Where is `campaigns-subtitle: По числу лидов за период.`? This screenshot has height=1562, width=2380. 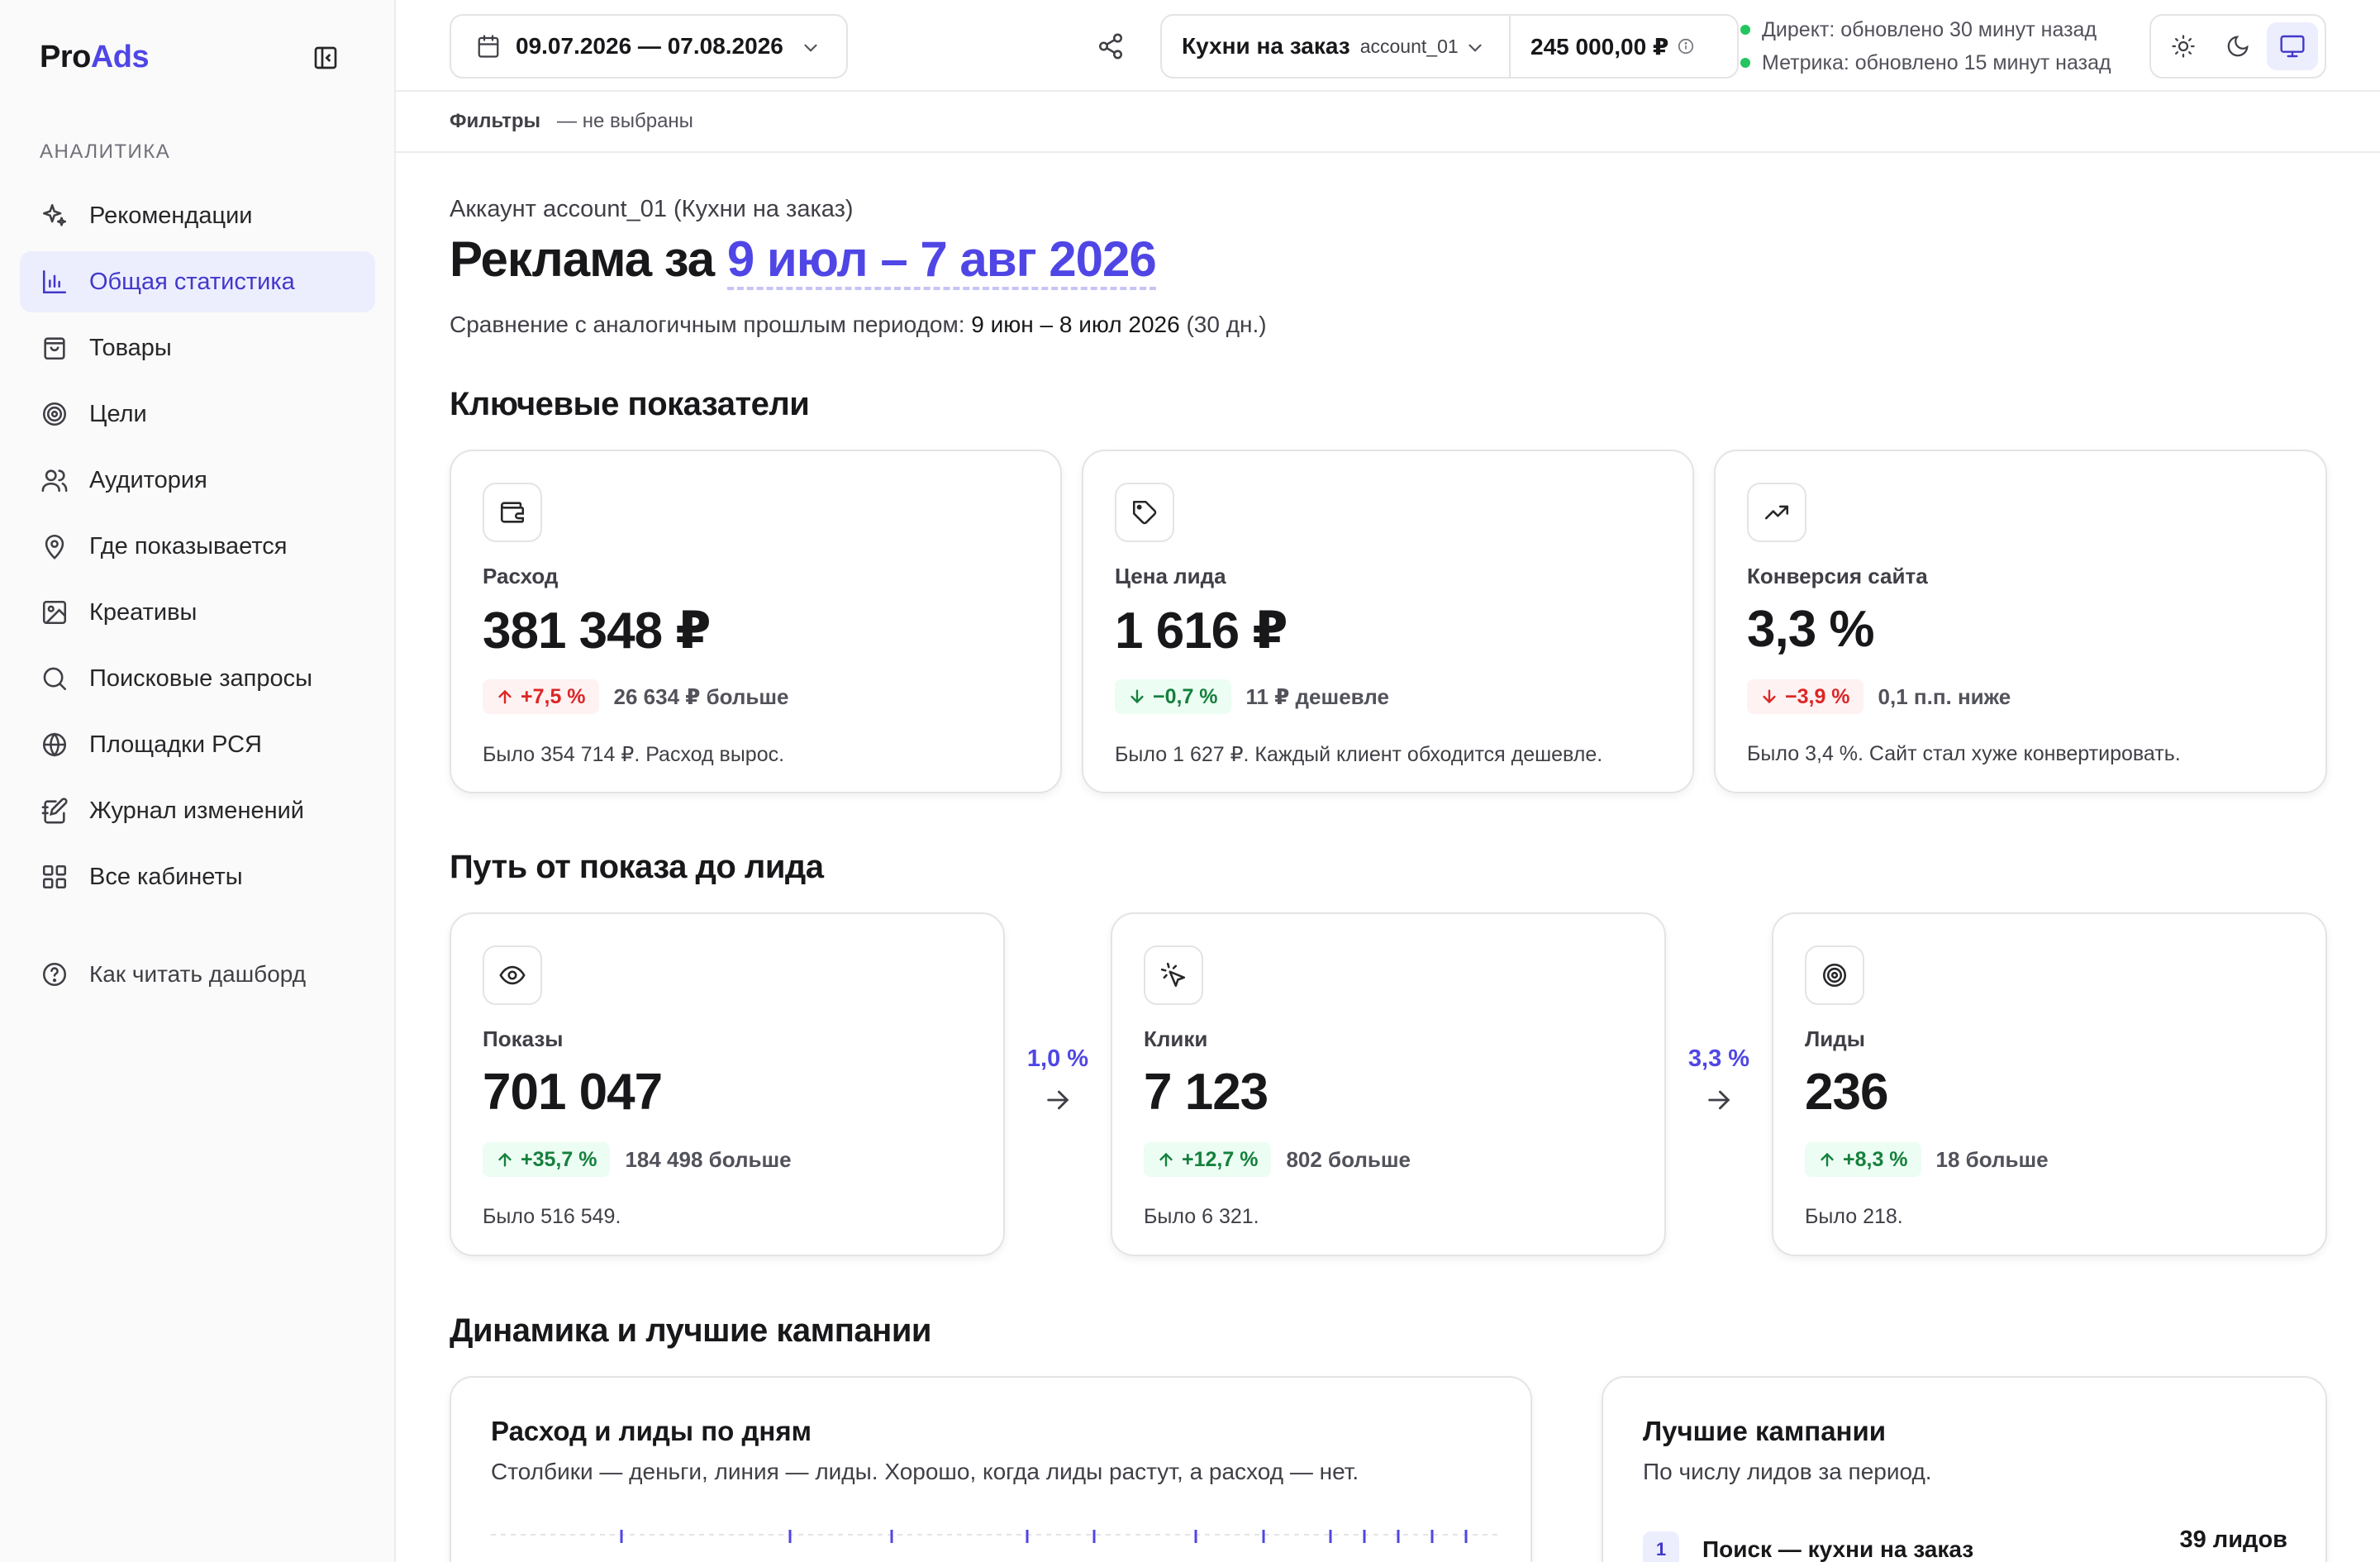
campaigns-subtitle: По числу лидов за период. is located at coordinates (1787, 1471).